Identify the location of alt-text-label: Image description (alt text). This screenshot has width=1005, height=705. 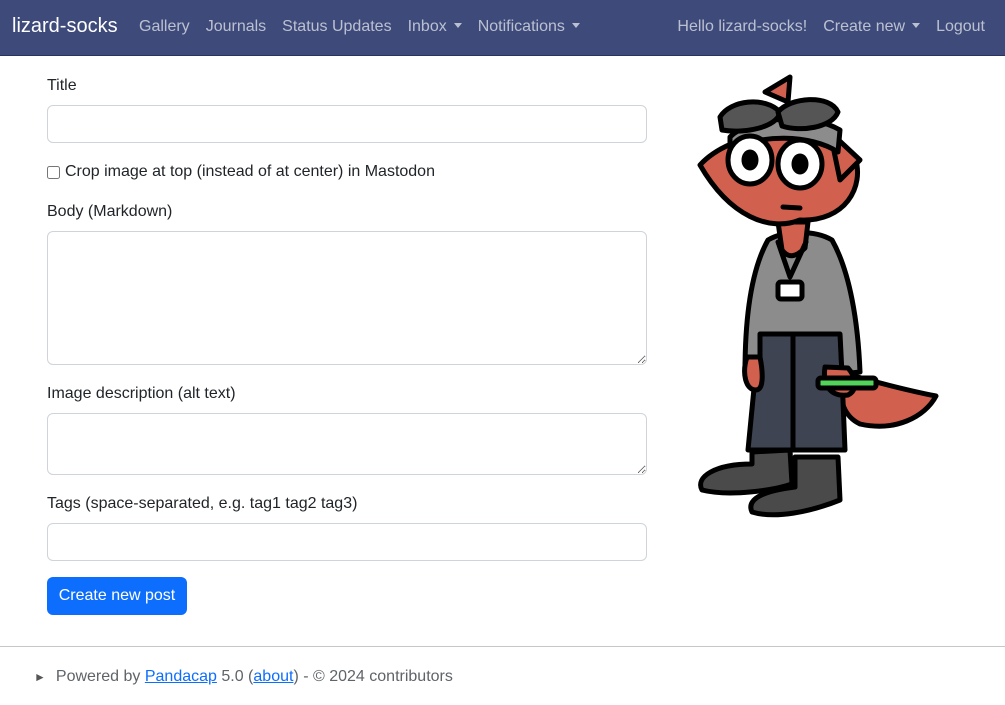
(141, 393).